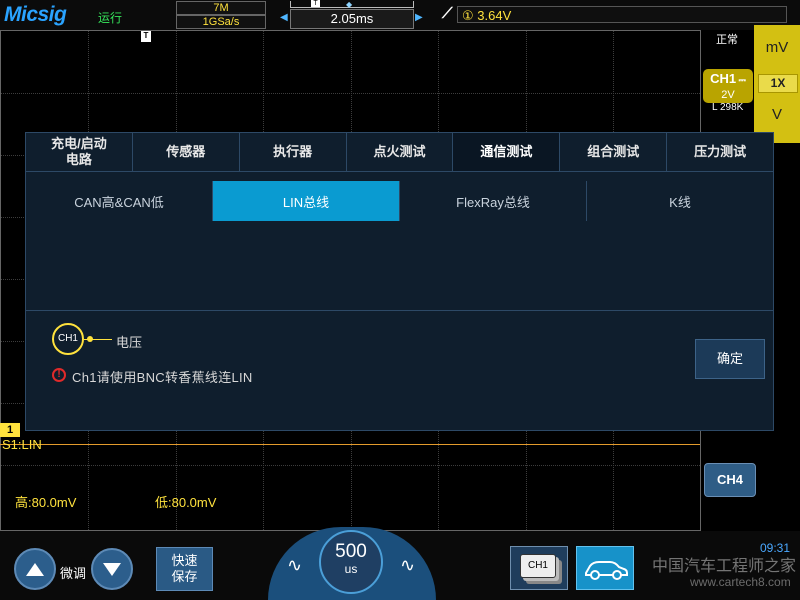 The width and height of the screenshot is (800, 600). I want to click on wave-compress-icon: ∿, so click(294, 565).